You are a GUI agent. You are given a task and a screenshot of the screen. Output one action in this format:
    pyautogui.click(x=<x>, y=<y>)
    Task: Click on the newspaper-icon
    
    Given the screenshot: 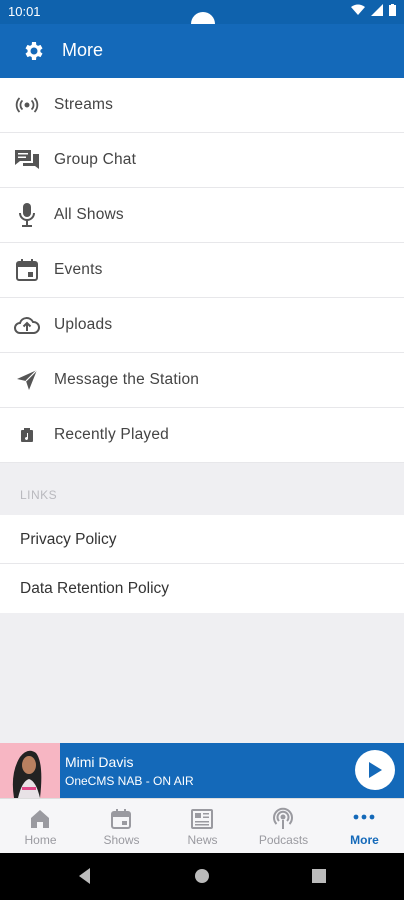 What is the action you would take?
    pyautogui.click(x=202, y=819)
    